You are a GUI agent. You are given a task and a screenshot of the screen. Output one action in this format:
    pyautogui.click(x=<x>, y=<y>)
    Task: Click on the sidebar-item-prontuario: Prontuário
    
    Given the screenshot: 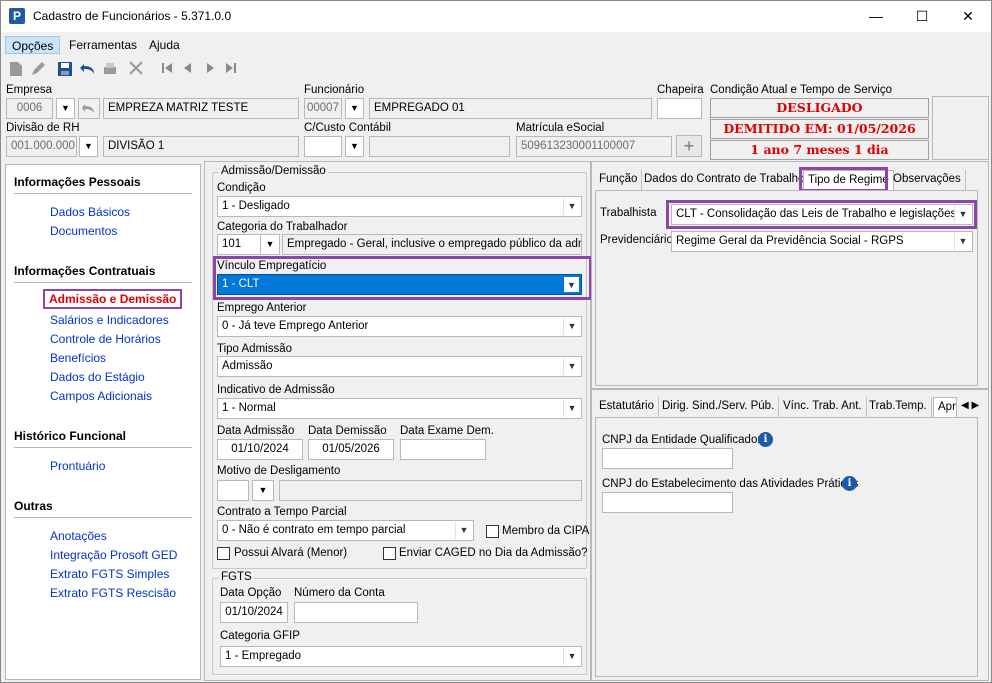 What is the action you would take?
    pyautogui.click(x=77, y=466)
    